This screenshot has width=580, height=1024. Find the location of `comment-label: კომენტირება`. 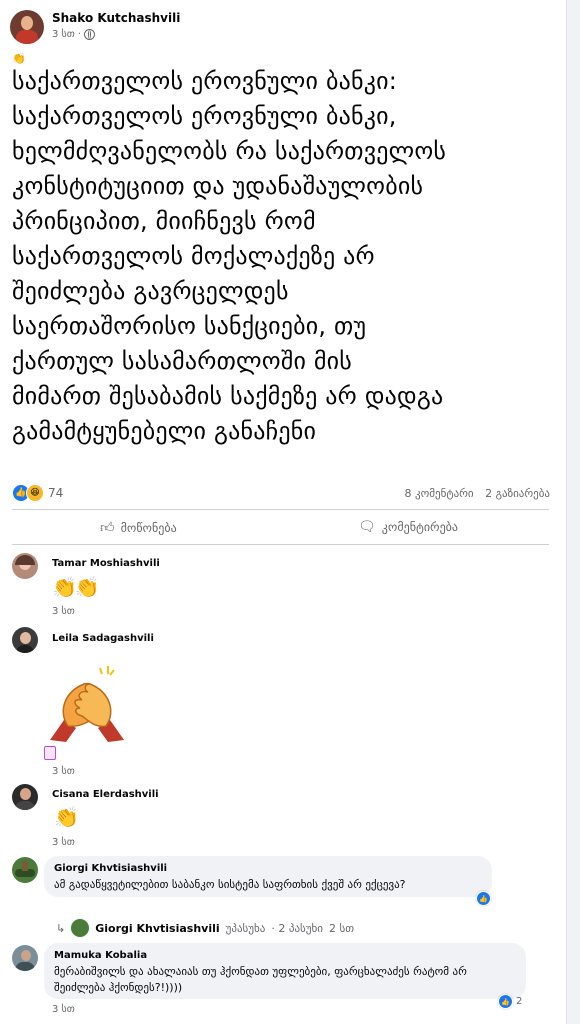

comment-label: კომენტირება is located at coordinates (419, 527).